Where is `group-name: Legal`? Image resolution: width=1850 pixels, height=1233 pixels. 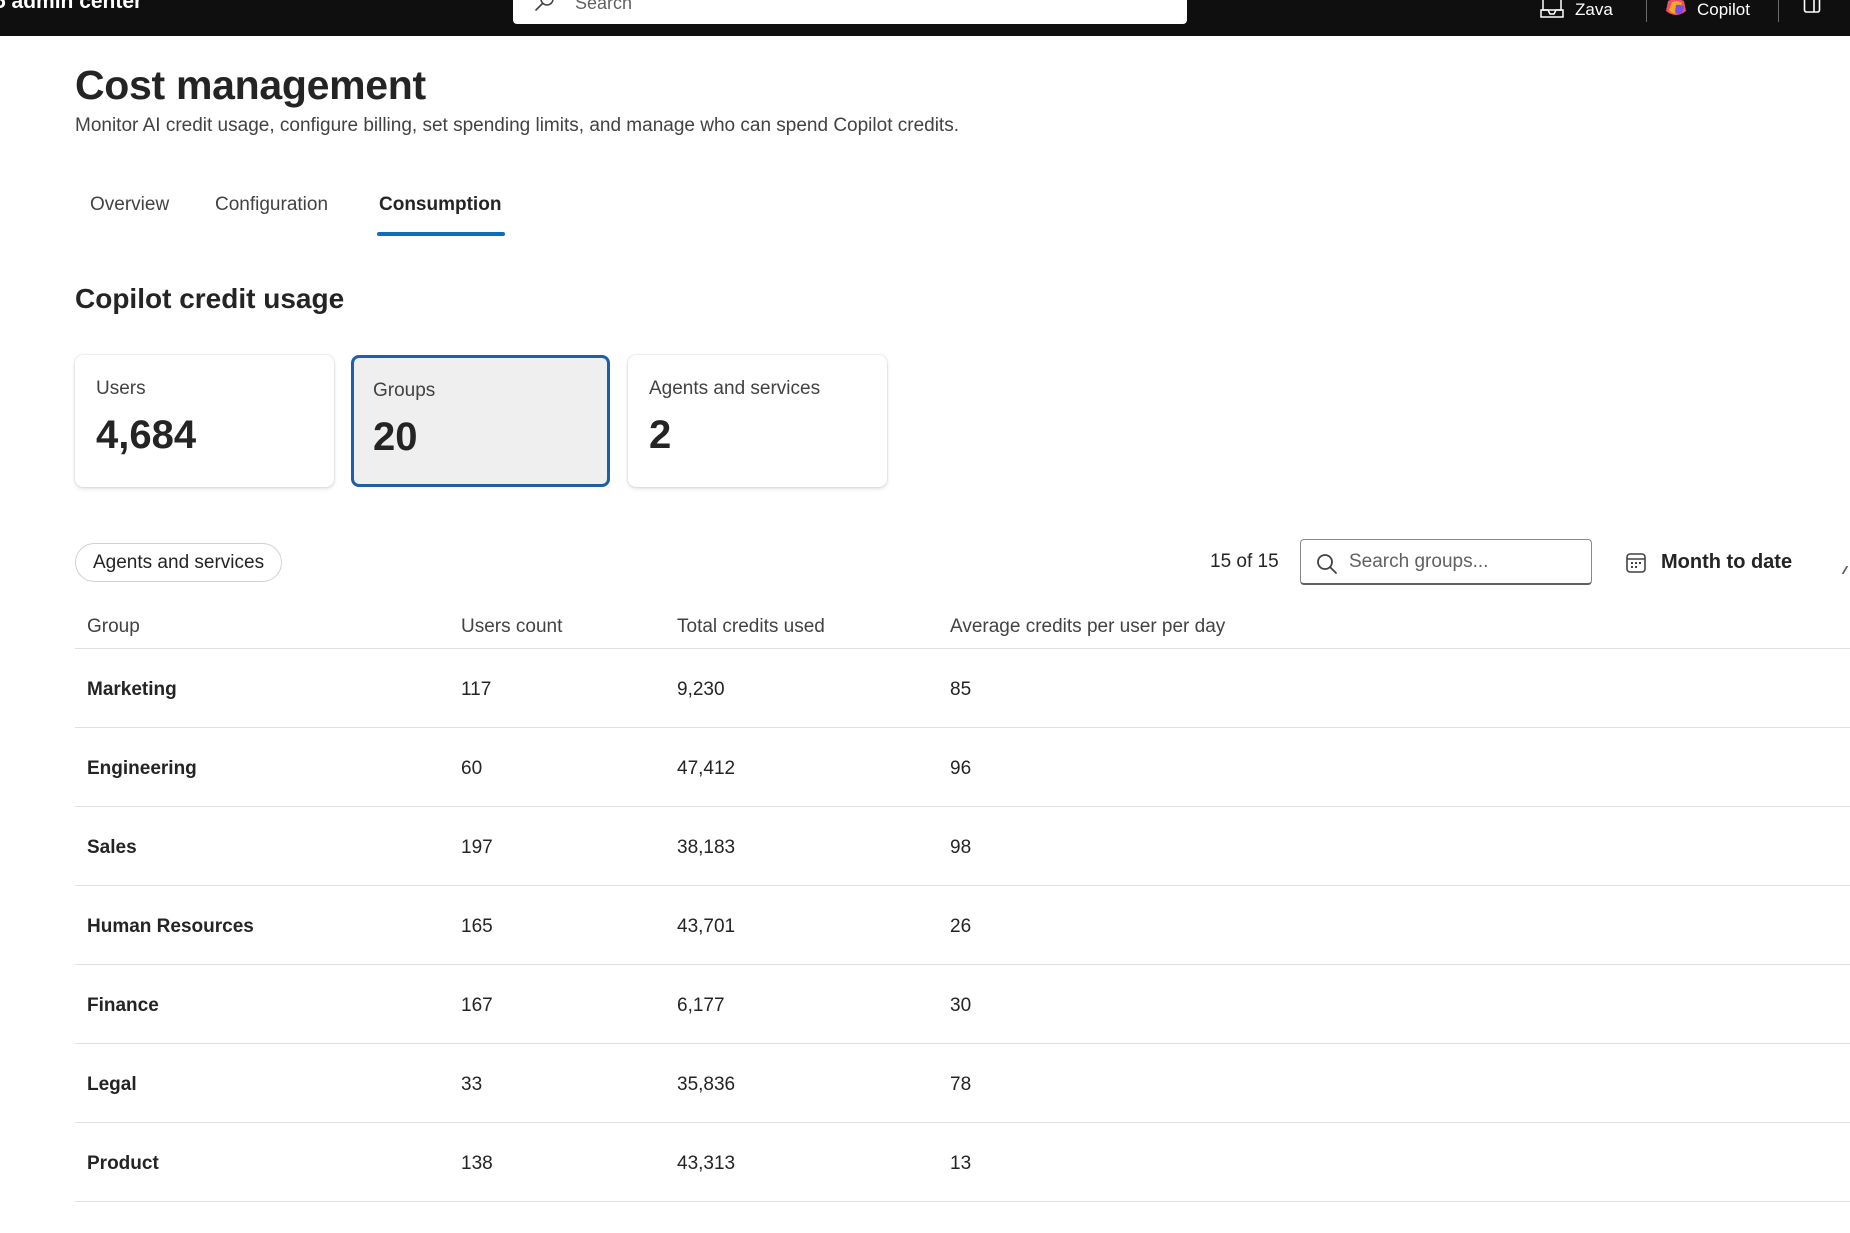 group-name: Legal is located at coordinates (112, 1084).